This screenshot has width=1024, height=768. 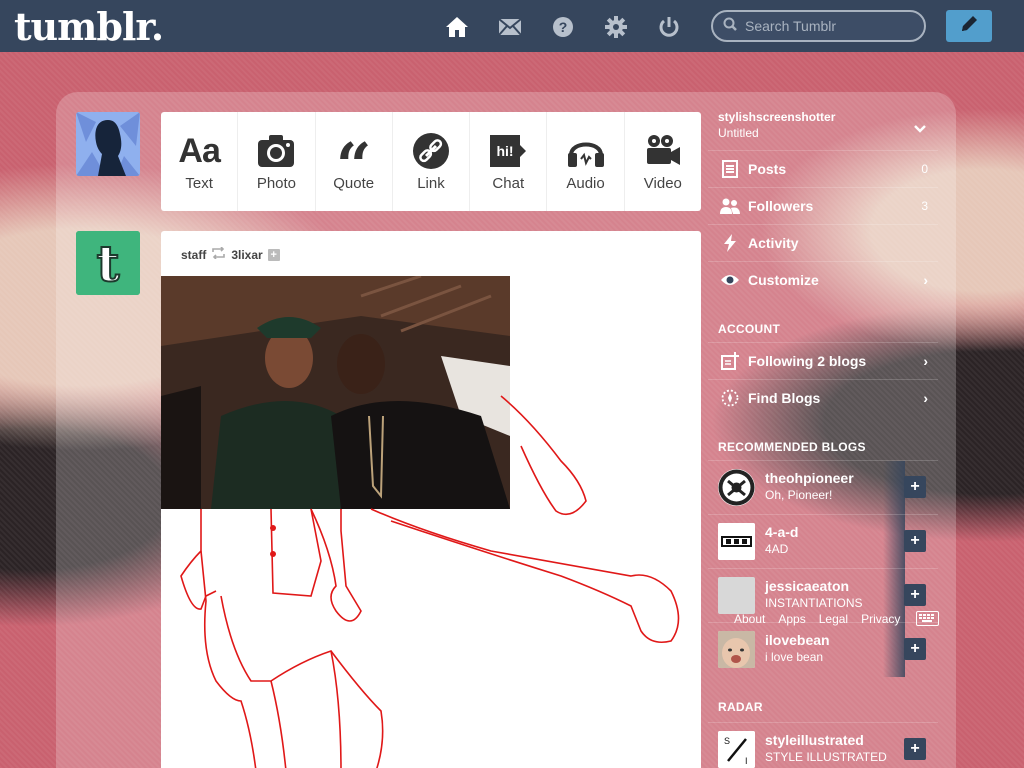 What do you see at coordinates (814, 740) in the screenshot?
I see `blog-name: styleillustrated` at bounding box center [814, 740].